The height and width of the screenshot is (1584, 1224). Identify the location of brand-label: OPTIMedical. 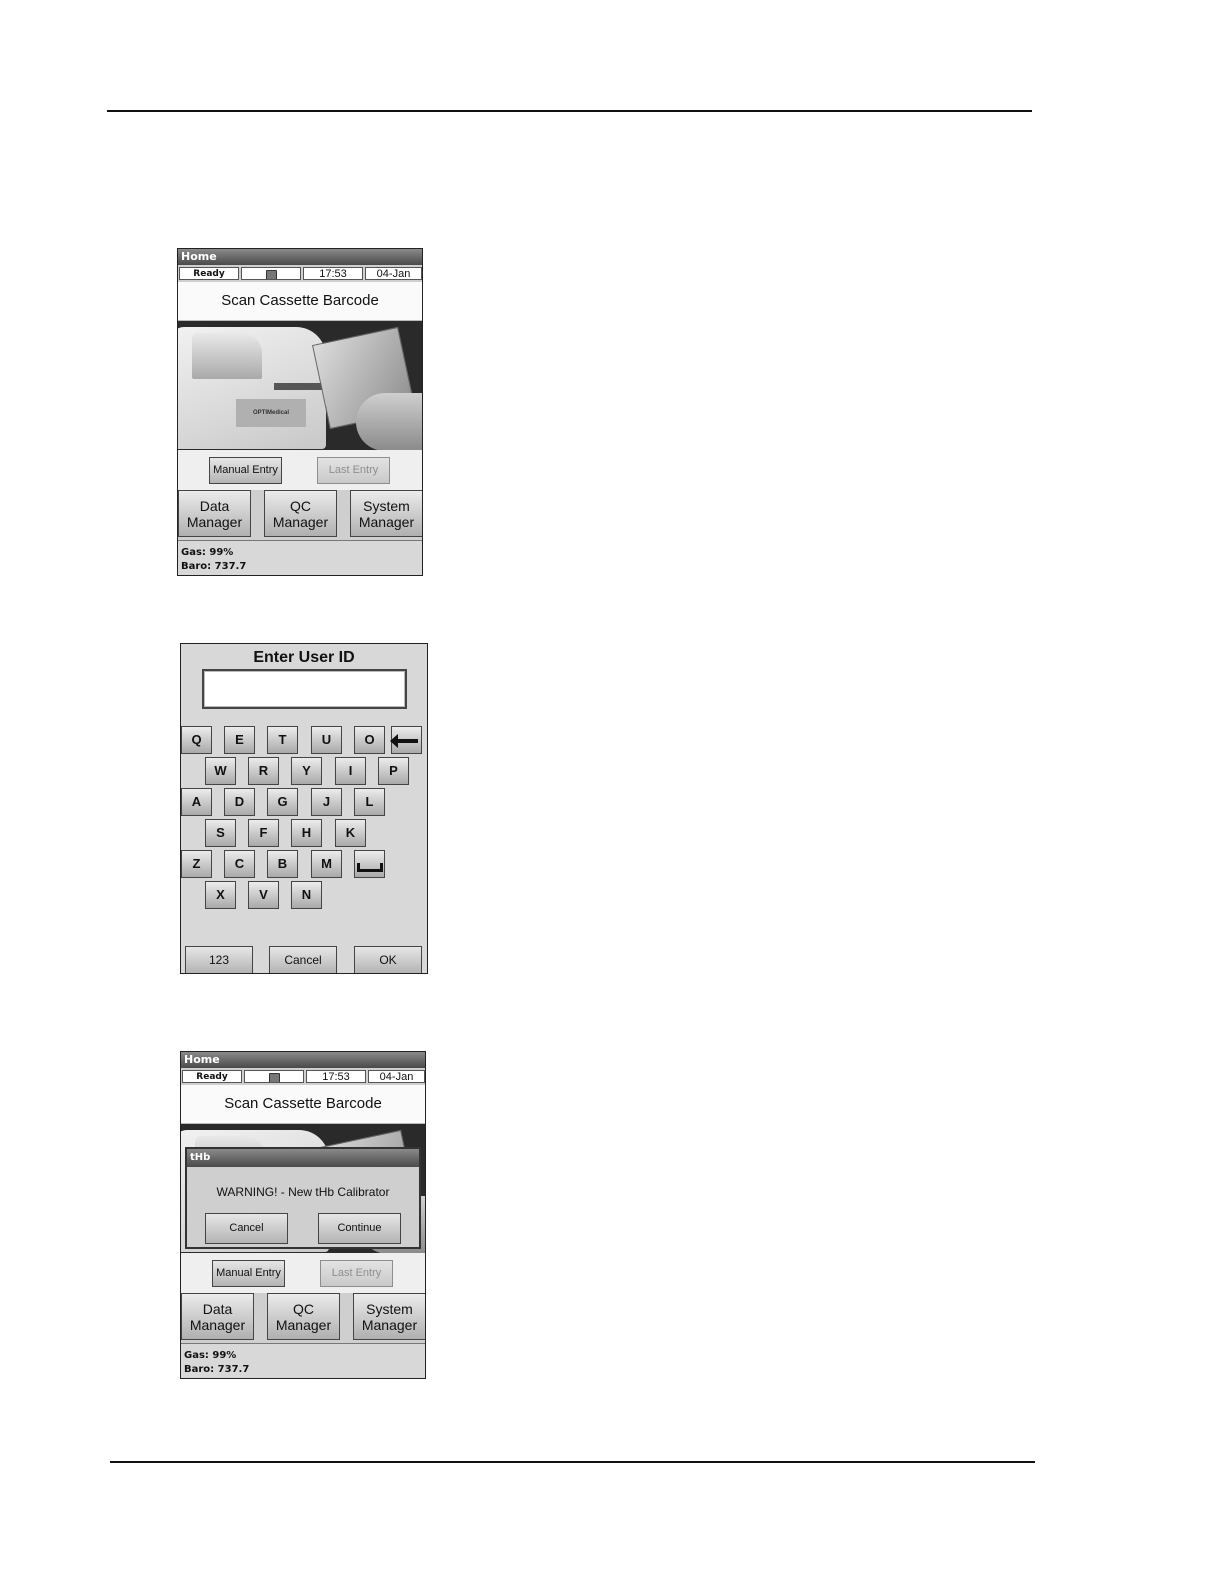
(271, 413).